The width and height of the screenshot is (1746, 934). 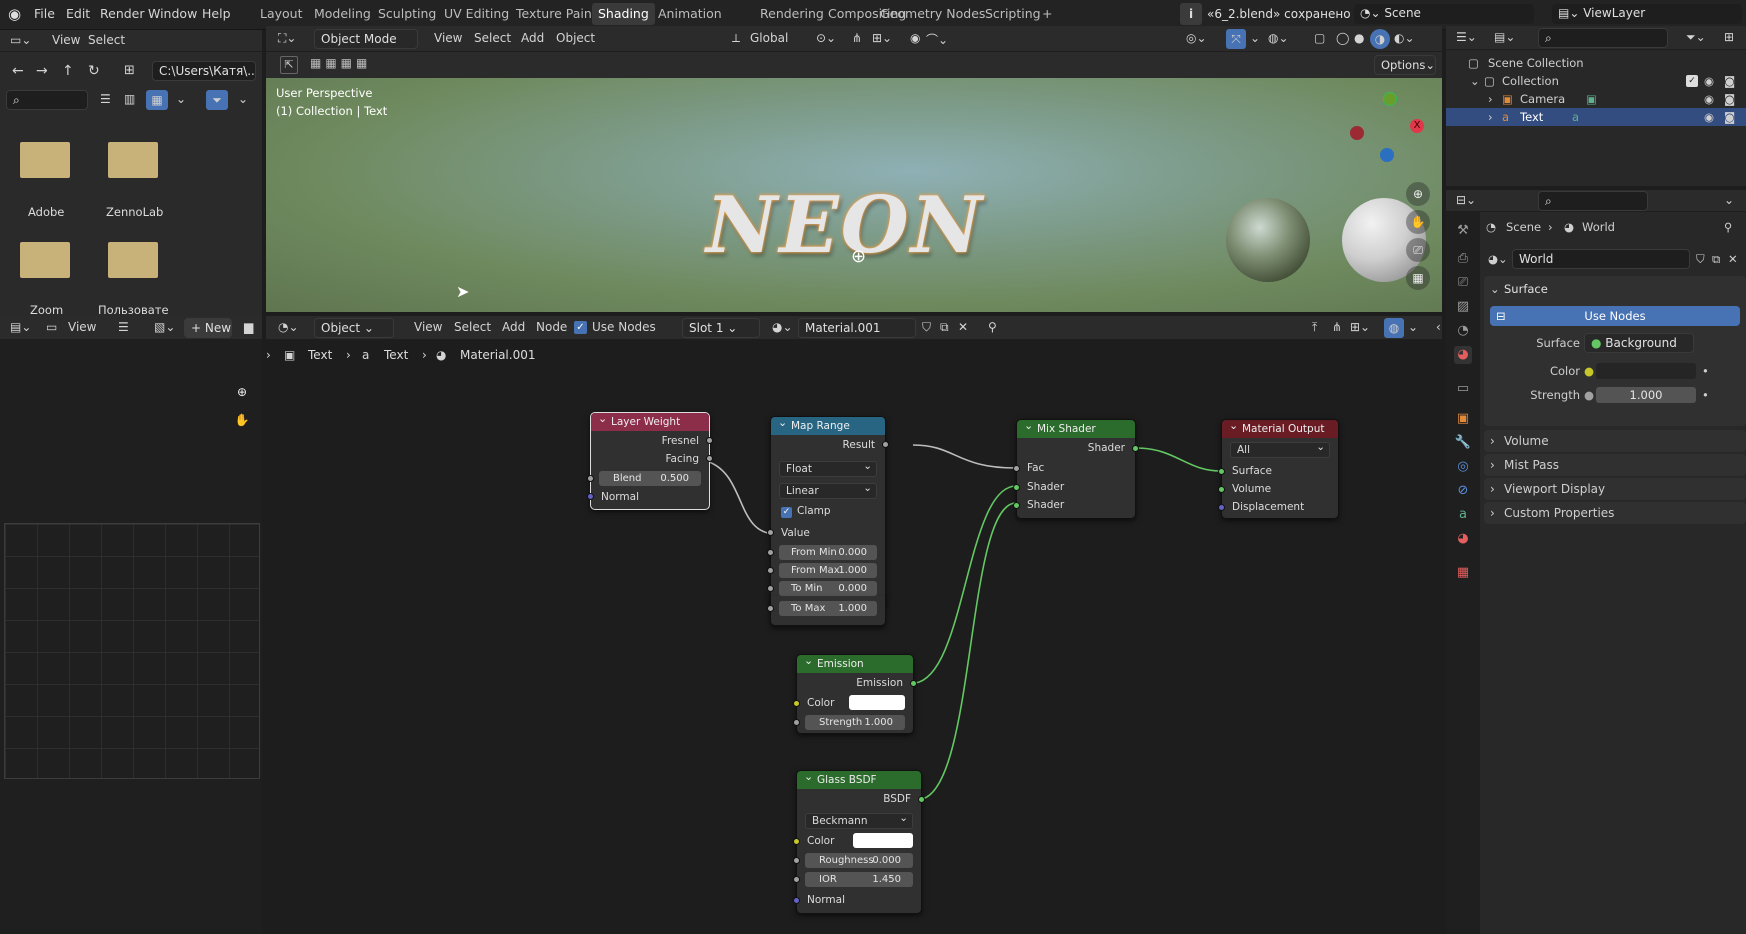 What do you see at coordinates (1359, 38) in the screenshot?
I see `solid-shading-icon: ●` at bounding box center [1359, 38].